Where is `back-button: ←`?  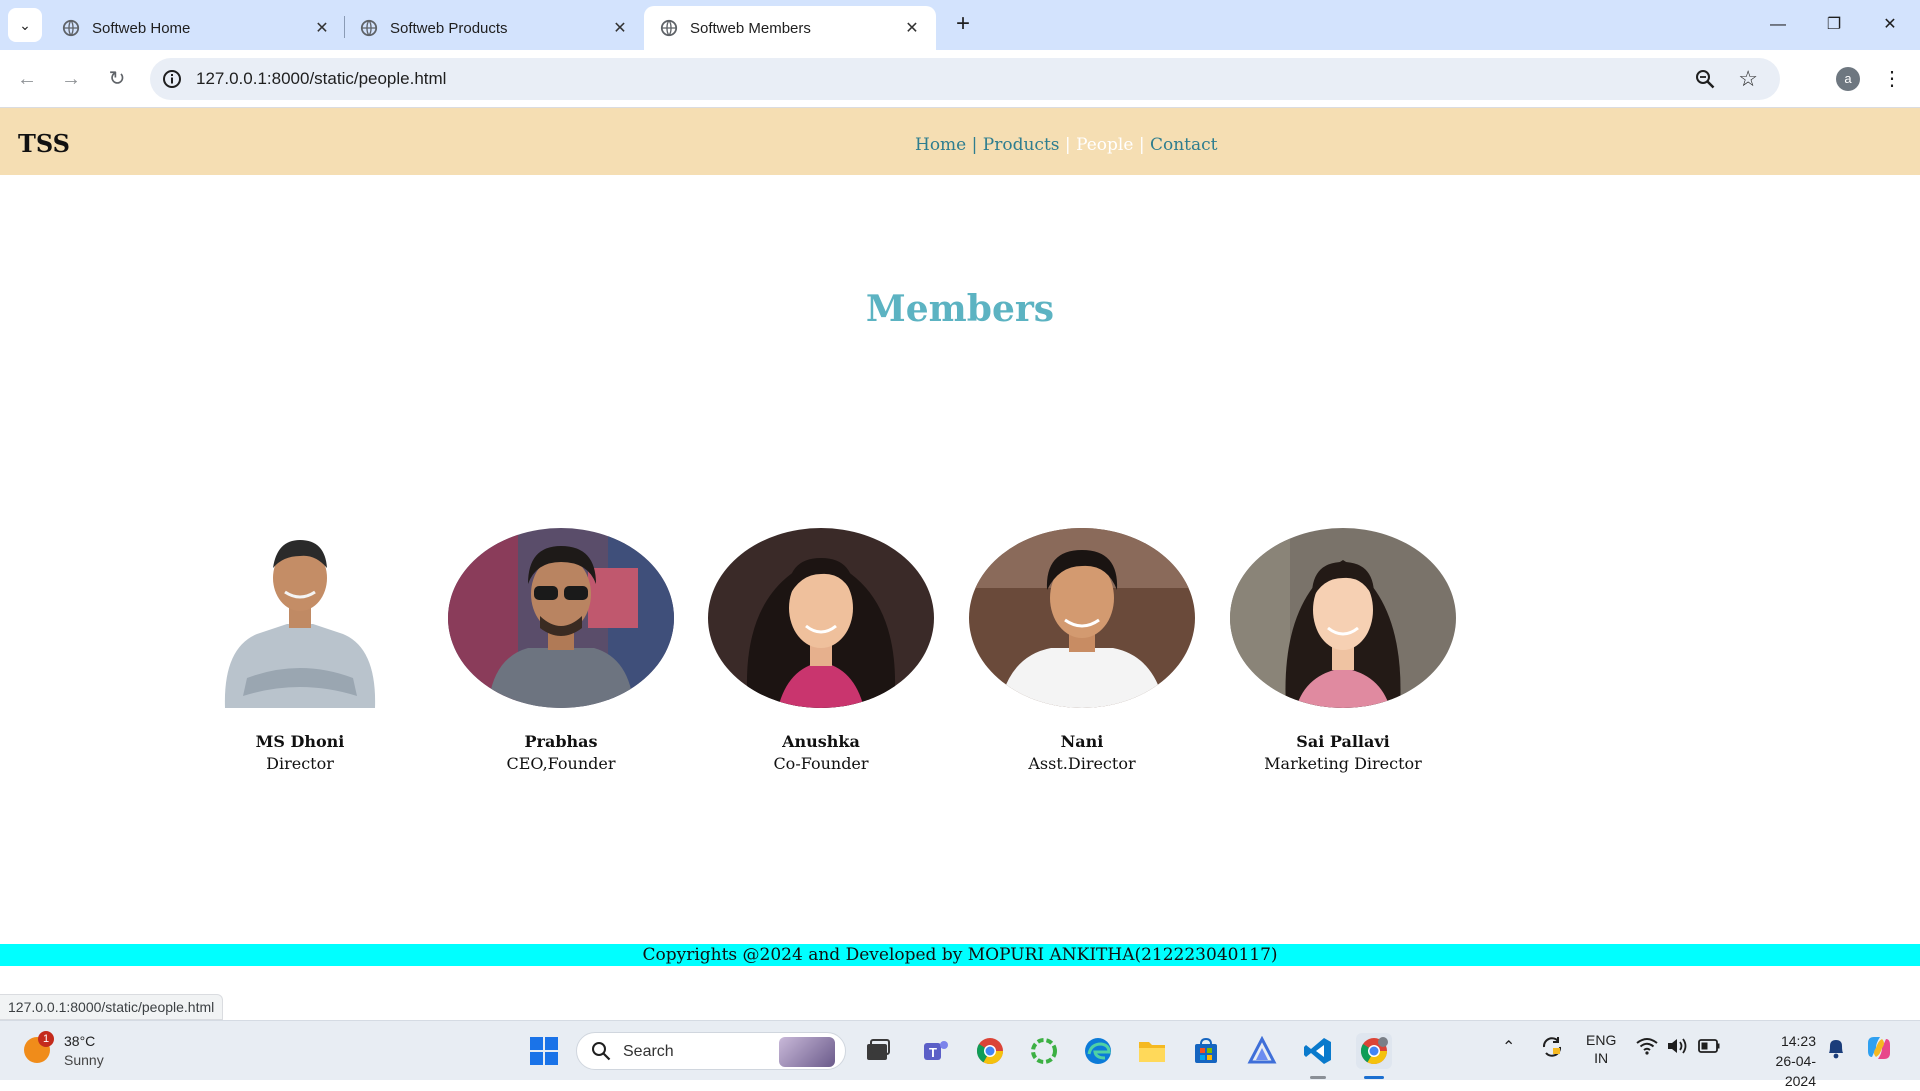
back-button: ← is located at coordinates (27, 79).